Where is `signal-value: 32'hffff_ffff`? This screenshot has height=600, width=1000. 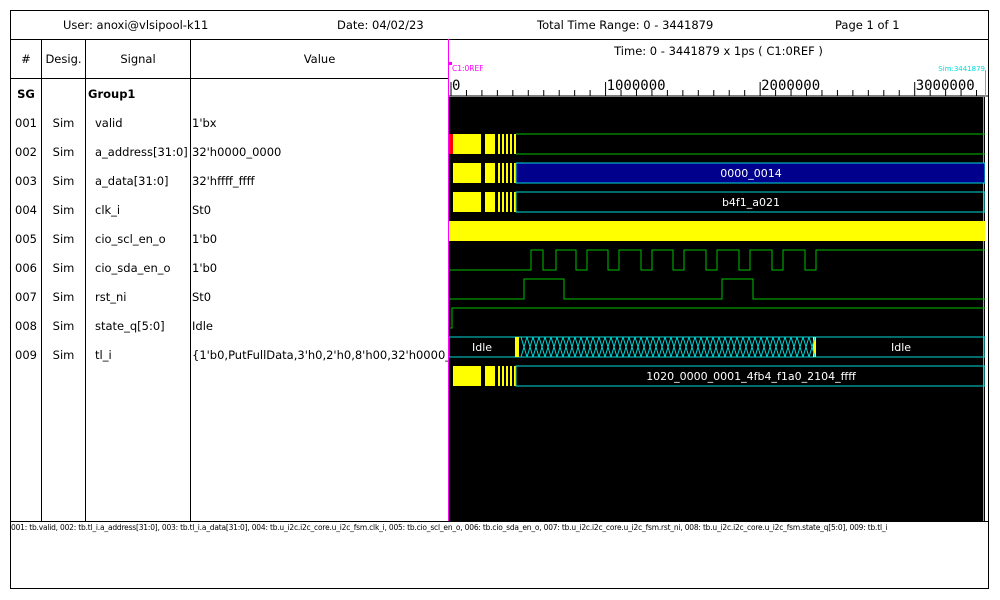 signal-value: 32'hffff_ffff is located at coordinates (223, 181).